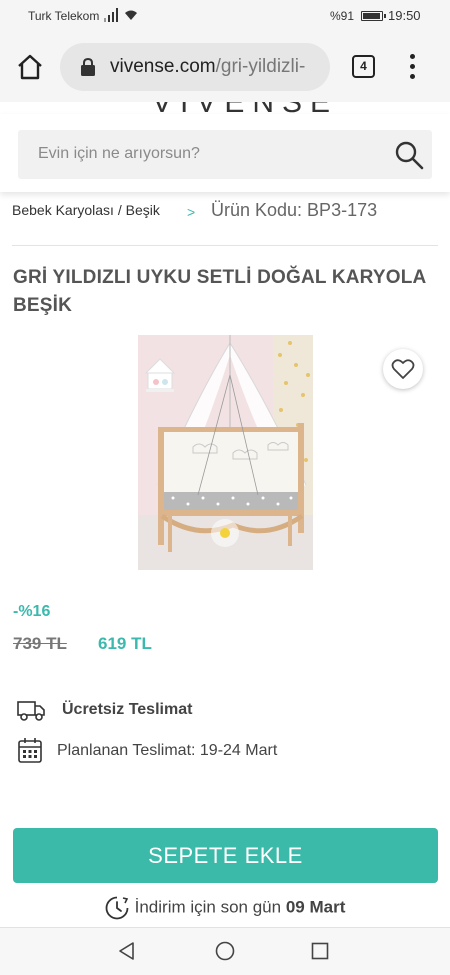 This screenshot has width=450, height=975. Describe the element at coordinates (413, 67) in the screenshot. I see `more-vert-icon` at that location.